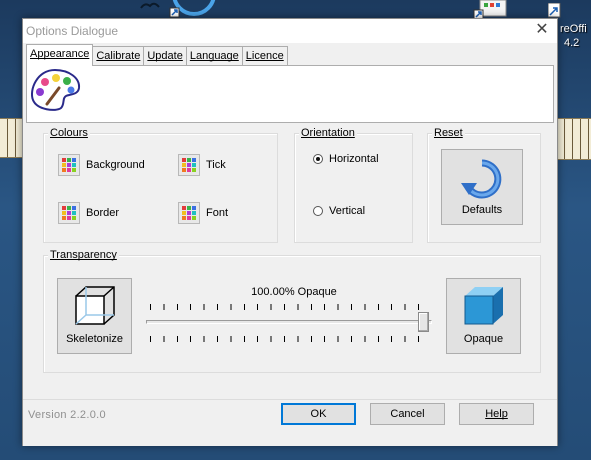  I want to click on tab-update: Update, so click(165, 56).